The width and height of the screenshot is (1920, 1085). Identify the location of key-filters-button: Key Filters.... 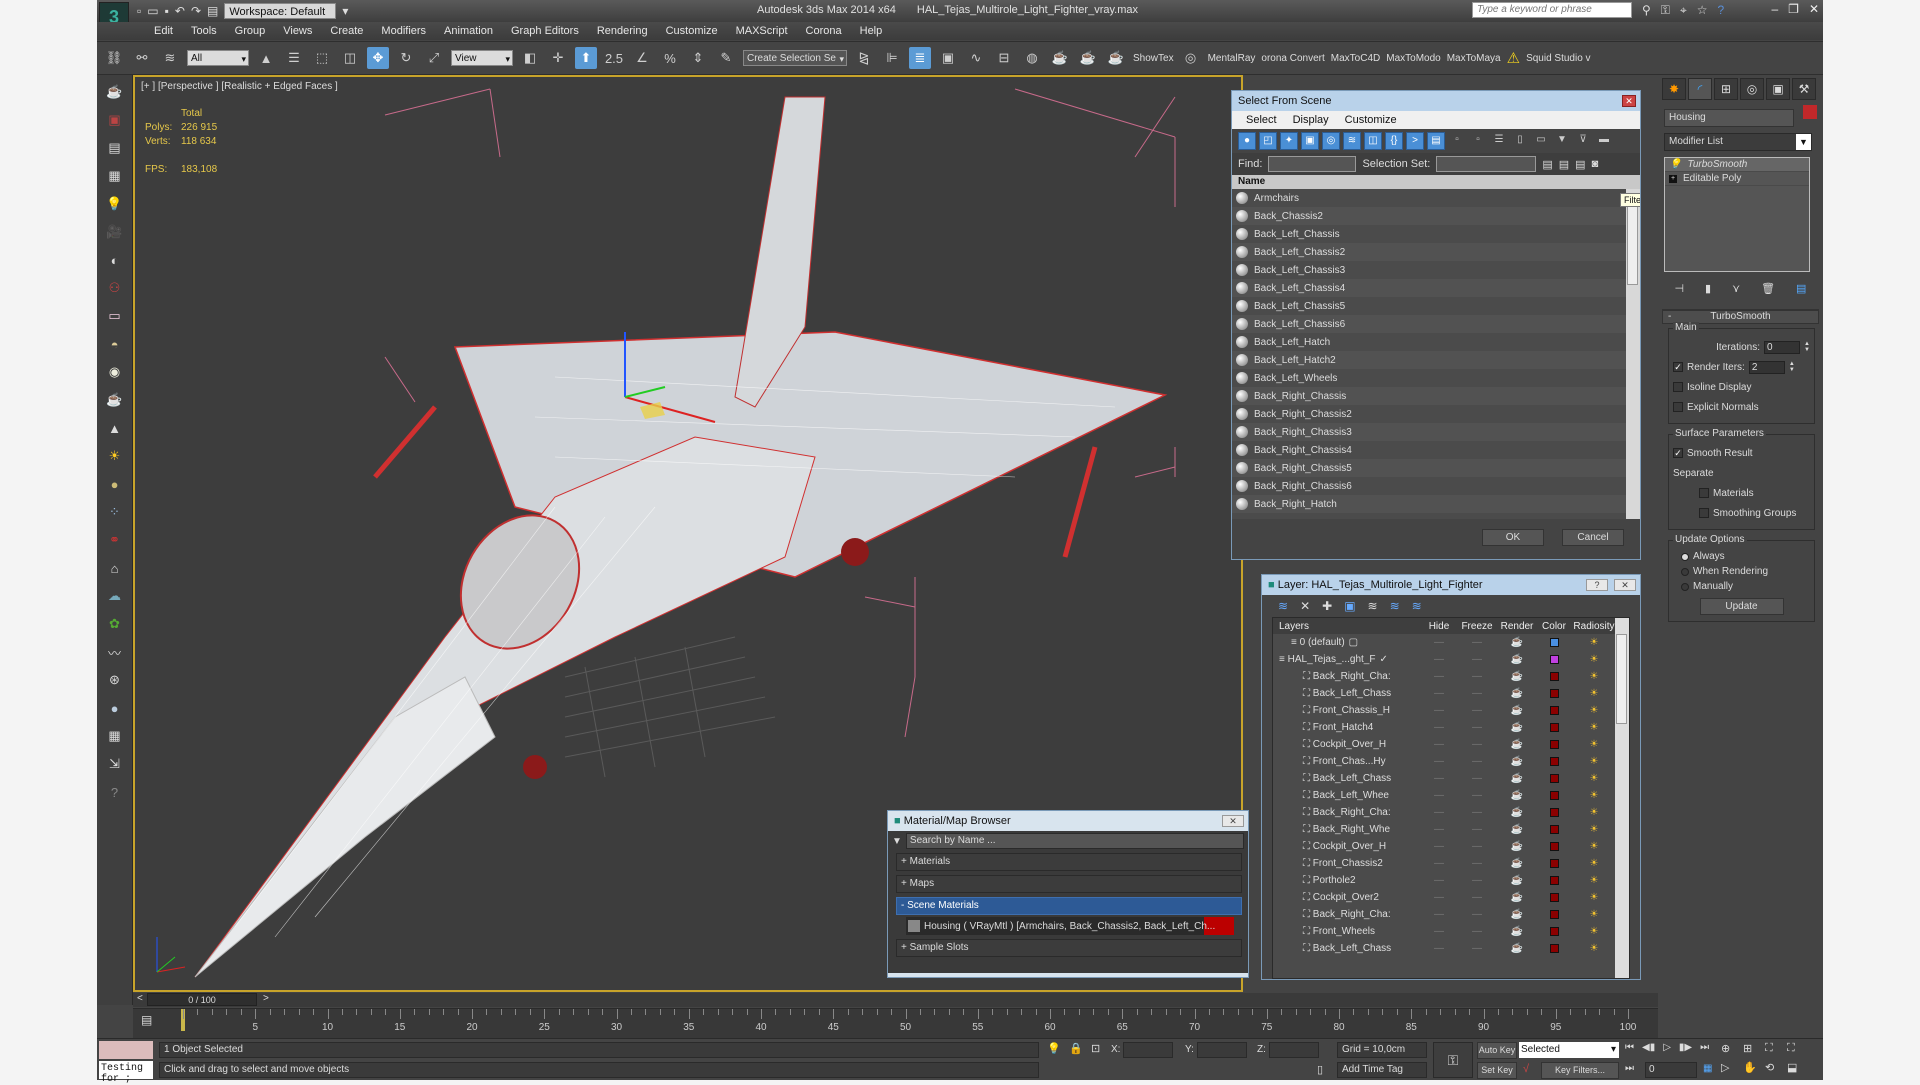
(1580, 1070).